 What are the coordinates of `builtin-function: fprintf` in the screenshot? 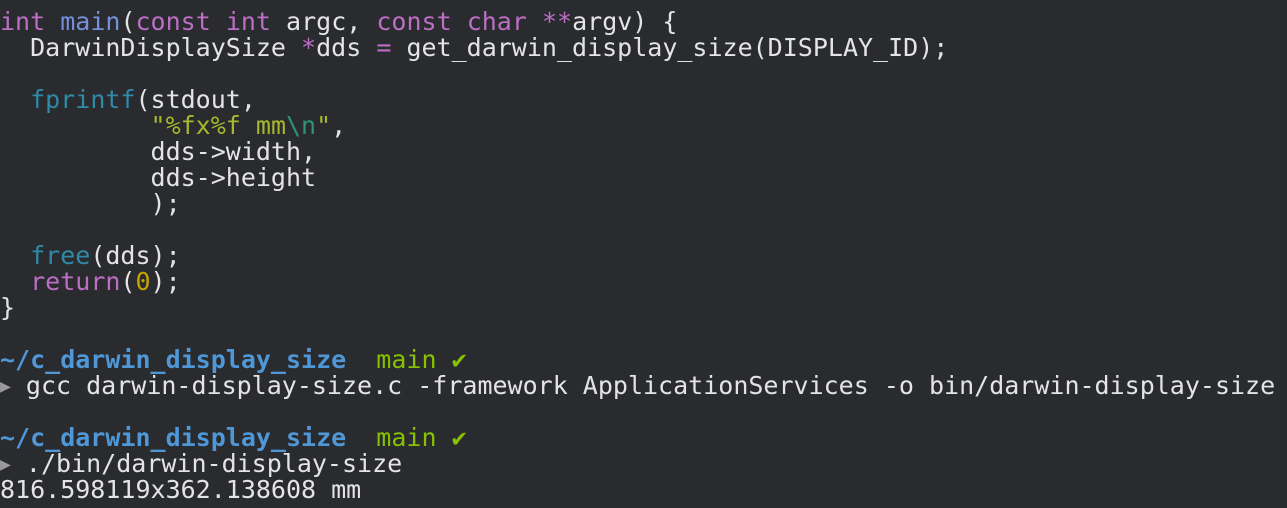 It's located at (83, 99).